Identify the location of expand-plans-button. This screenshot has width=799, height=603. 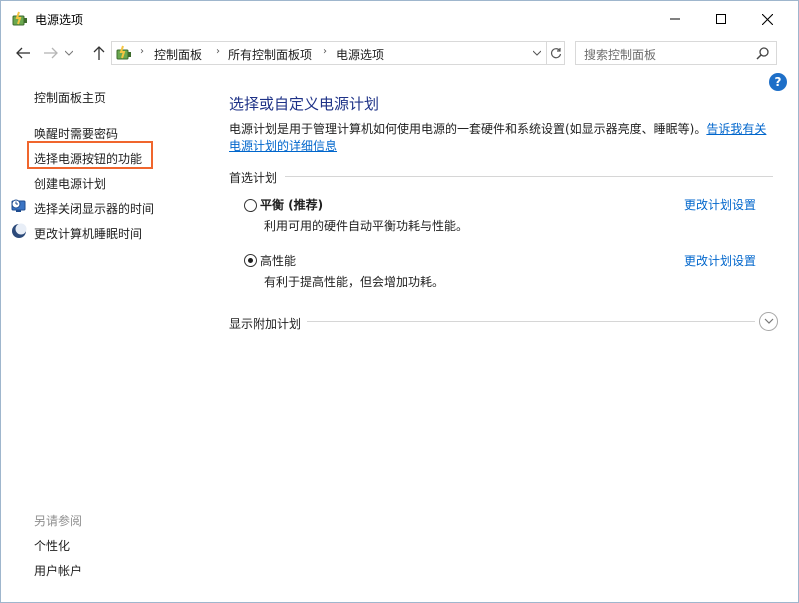
(768, 321).